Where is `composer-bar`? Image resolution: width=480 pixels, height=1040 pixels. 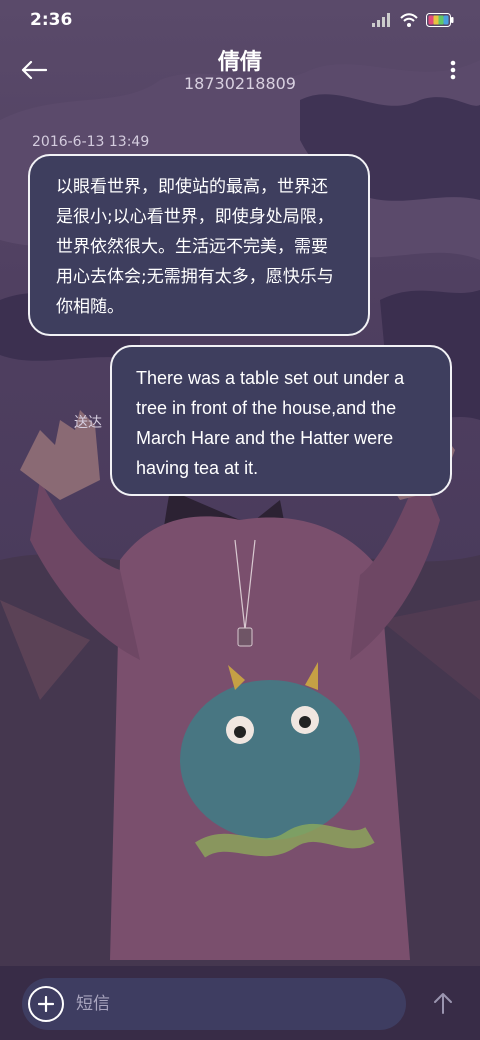
composer-bar is located at coordinates (240, 1003).